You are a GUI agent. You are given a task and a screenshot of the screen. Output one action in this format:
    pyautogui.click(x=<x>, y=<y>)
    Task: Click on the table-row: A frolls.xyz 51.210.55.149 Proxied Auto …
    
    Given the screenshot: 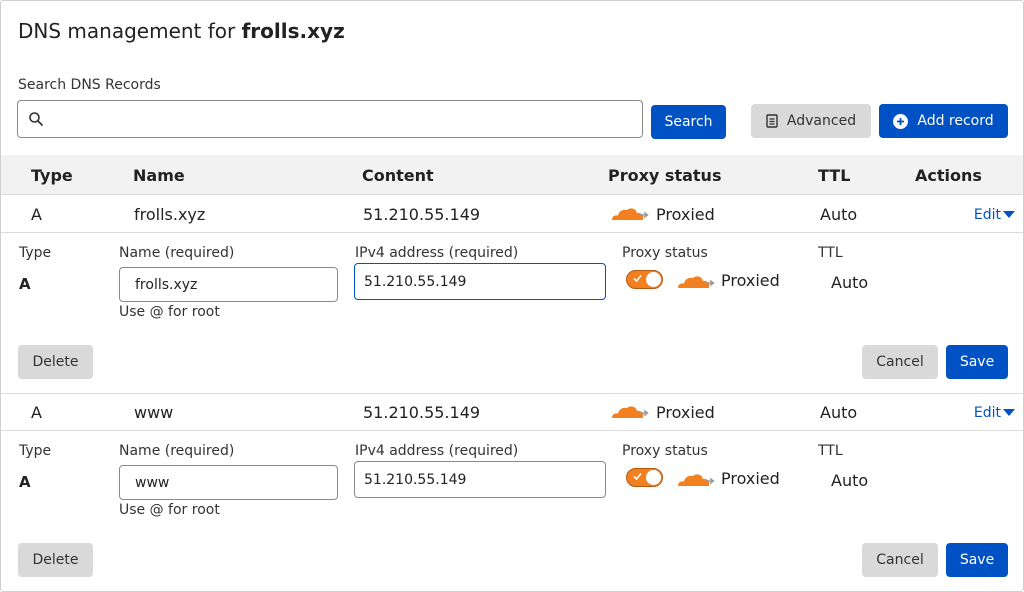 What is the action you would take?
    pyautogui.click(x=512, y=214)
    